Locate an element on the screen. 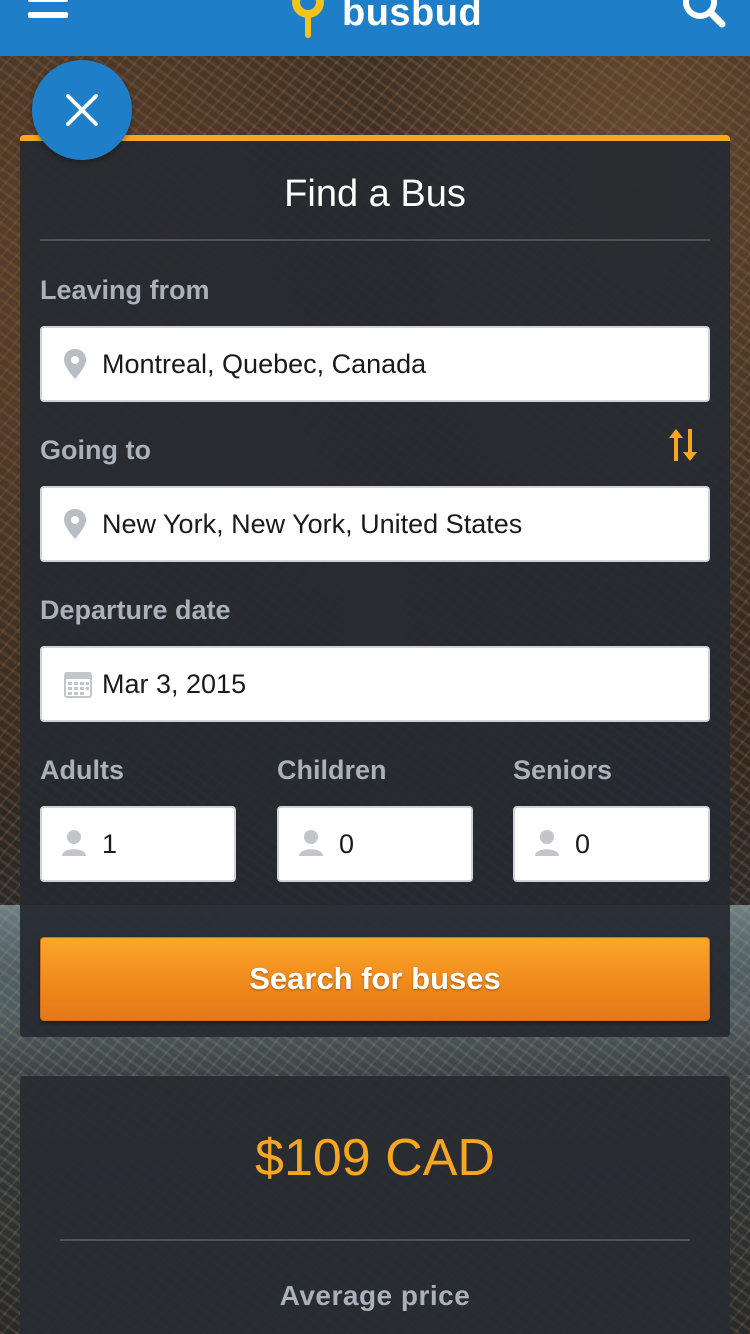 This screenshot has height=1334, width=750. card-title: Find a Bus is located at coordinates (375, 194).